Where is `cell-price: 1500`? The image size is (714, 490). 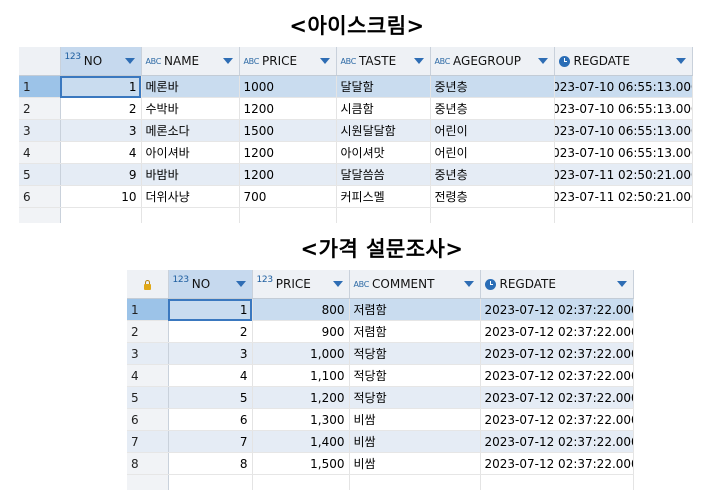 cell-price: 1500 is located at coordinates (287, 131).